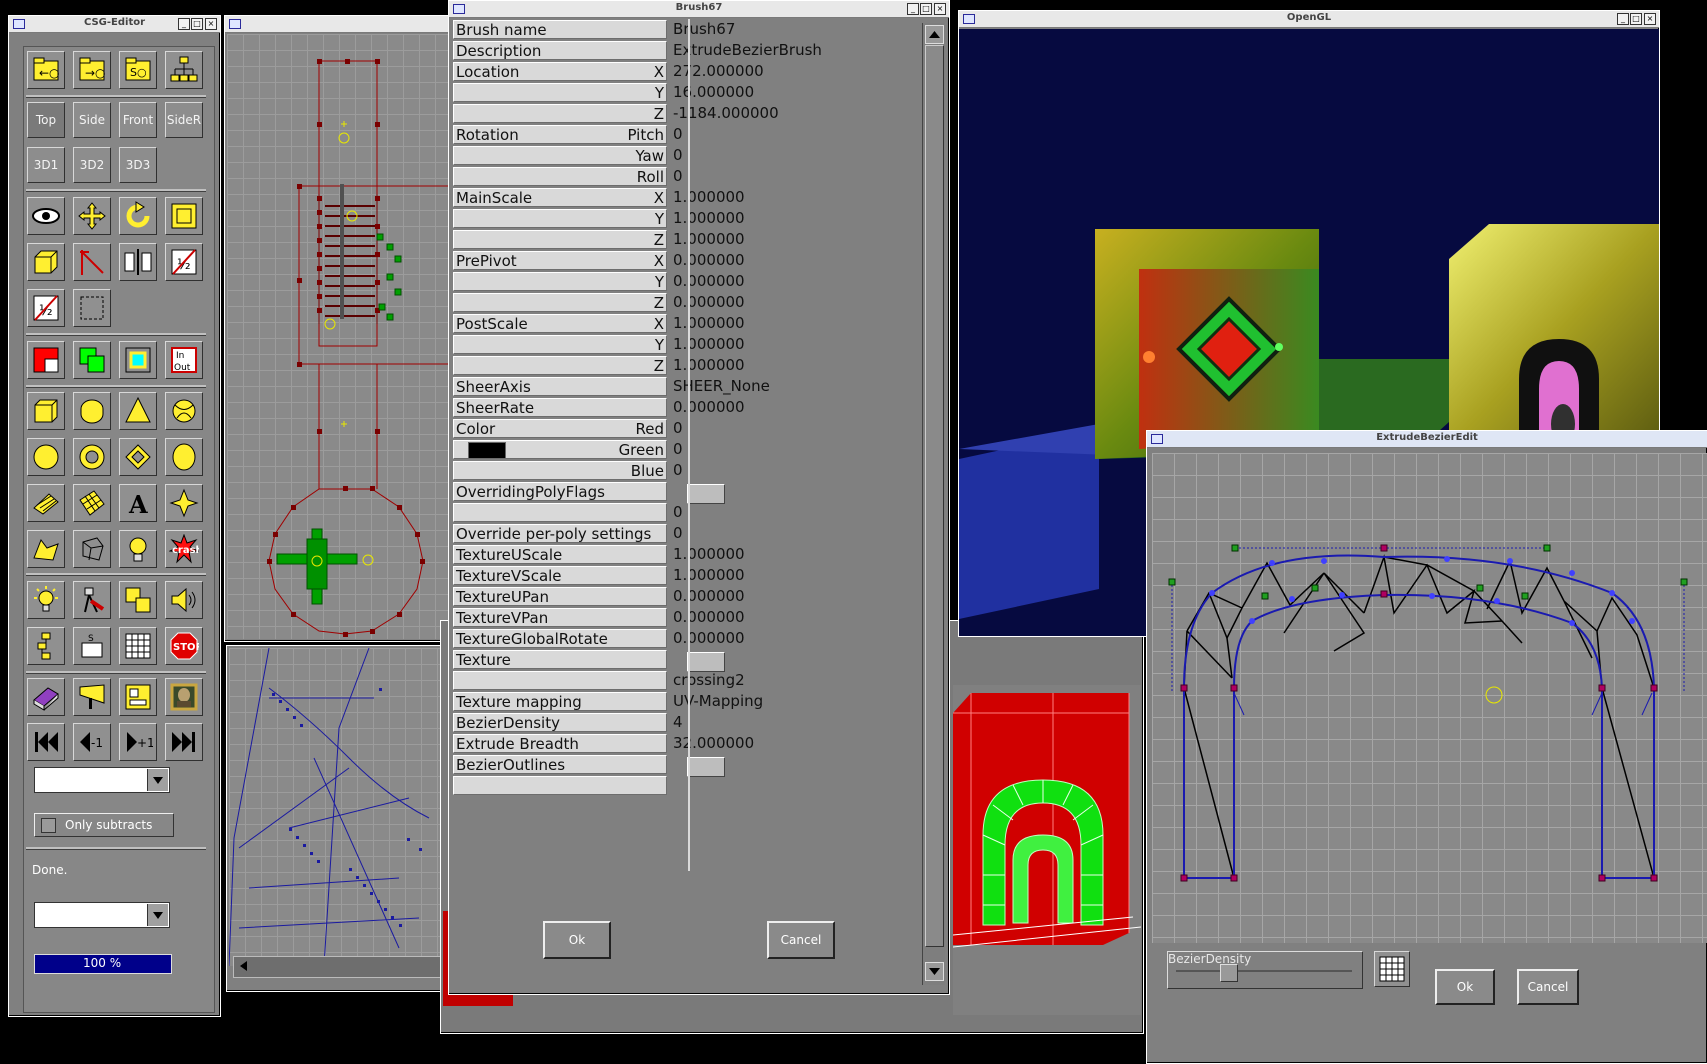  Describe the element at coordinates (713, 743) in the screenshot. I see `property-value: 32.000000` at that location.